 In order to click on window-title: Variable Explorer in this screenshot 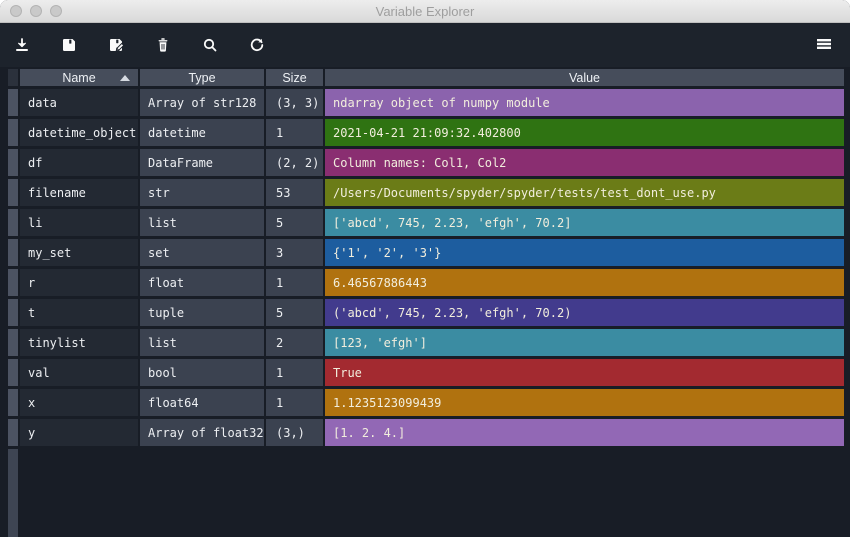, I will do `click(425, 11)`.